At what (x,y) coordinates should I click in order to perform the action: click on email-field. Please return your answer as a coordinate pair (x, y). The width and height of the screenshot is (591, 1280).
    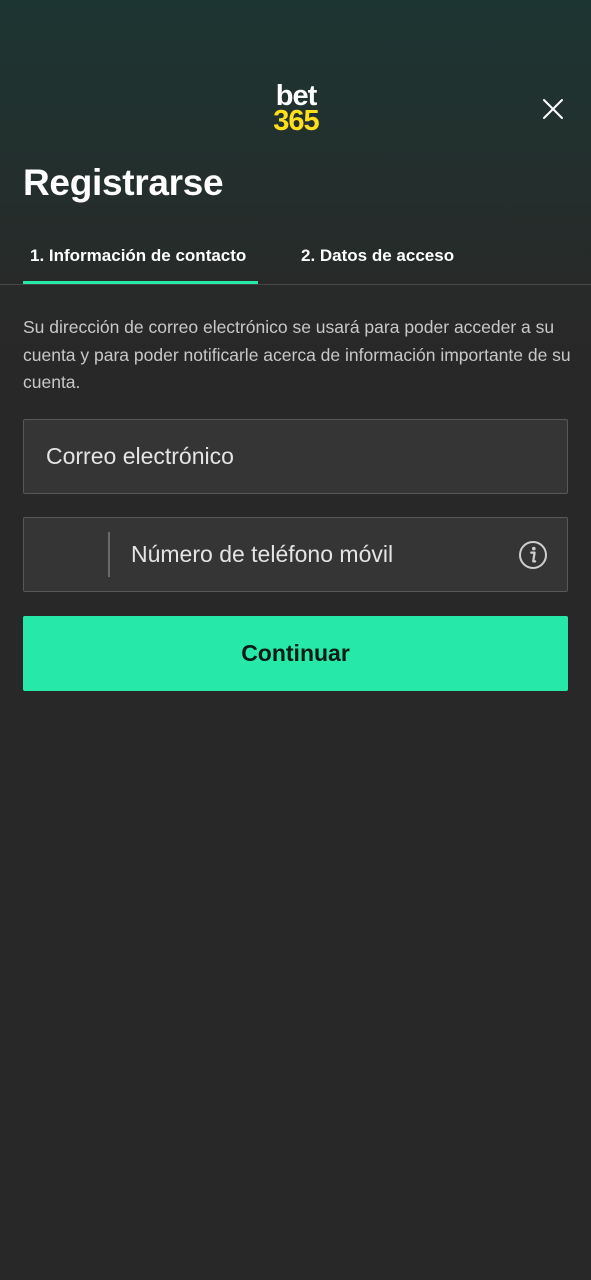
    Looking at the image, I should click on (296, 456).